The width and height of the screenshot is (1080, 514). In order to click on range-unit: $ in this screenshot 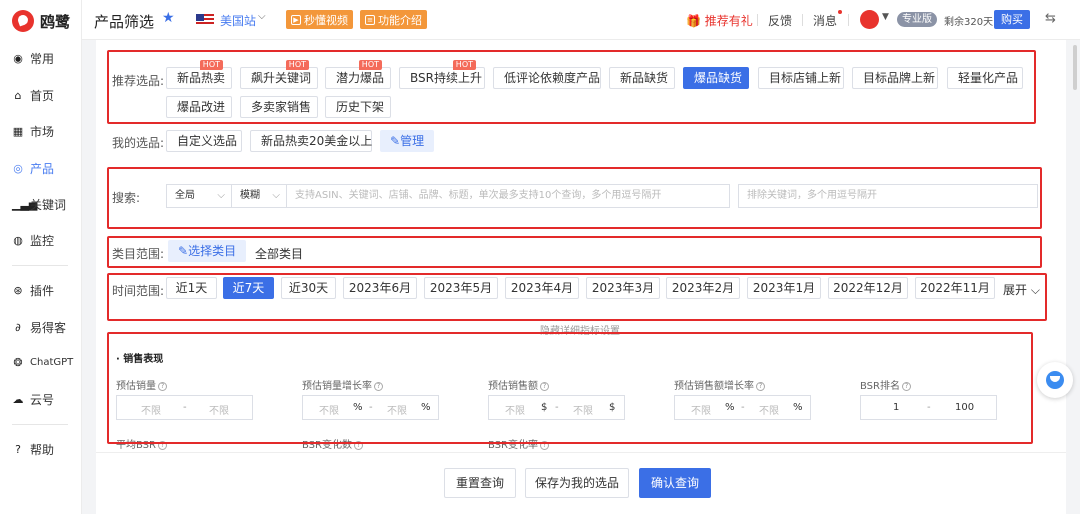, I will do `click(612, 407)`.